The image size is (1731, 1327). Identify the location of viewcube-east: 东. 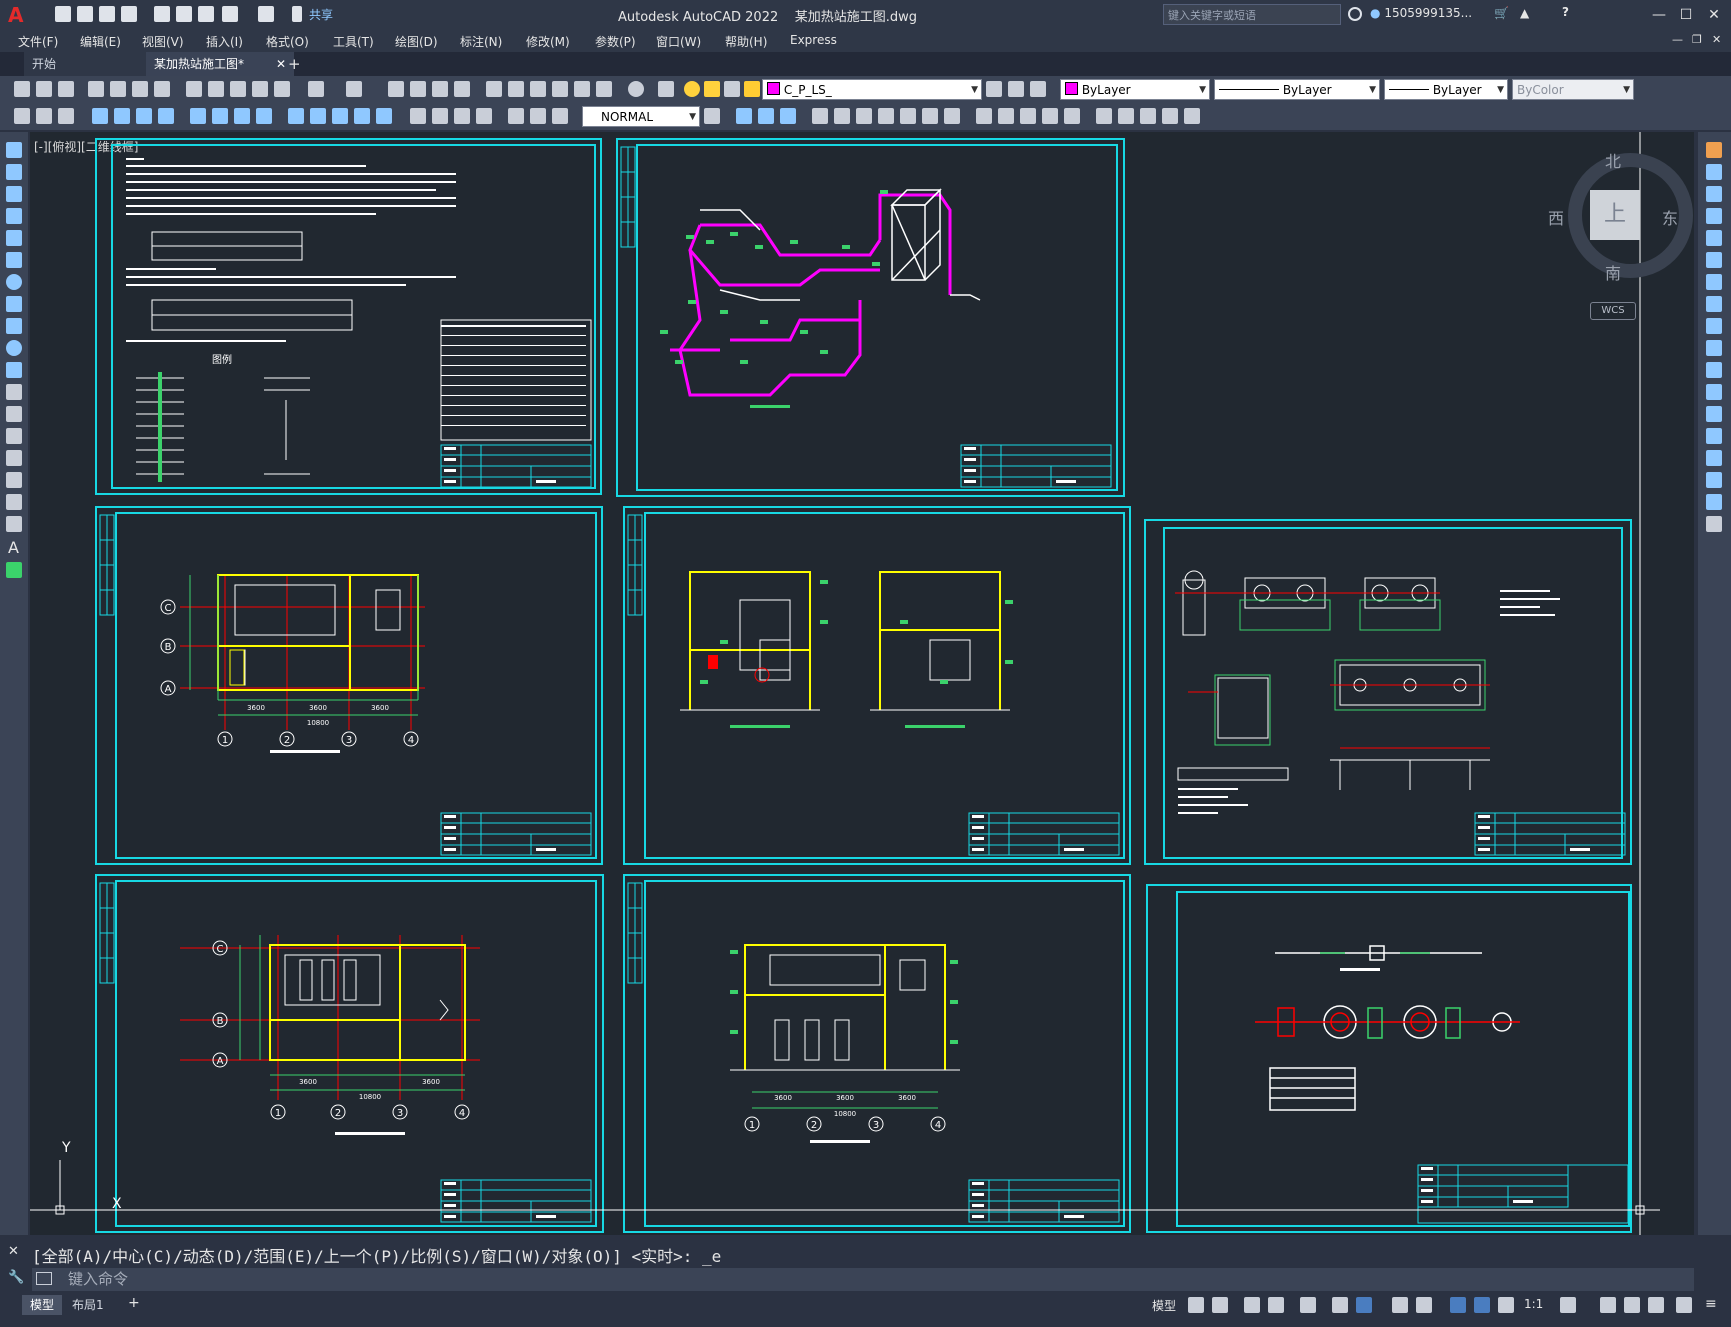
(1670, 217).